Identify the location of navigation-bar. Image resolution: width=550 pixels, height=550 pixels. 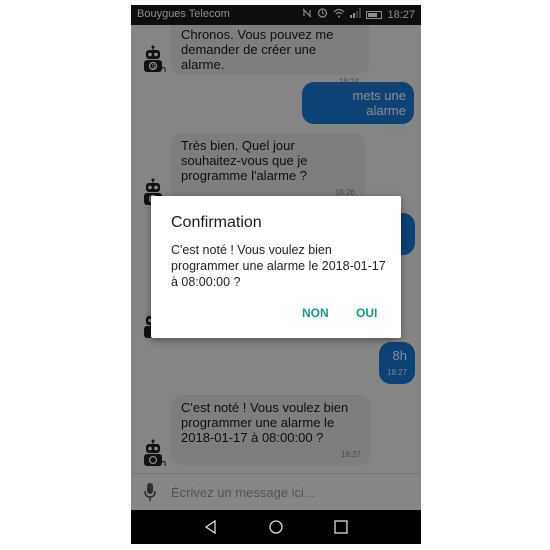
(276, 527).